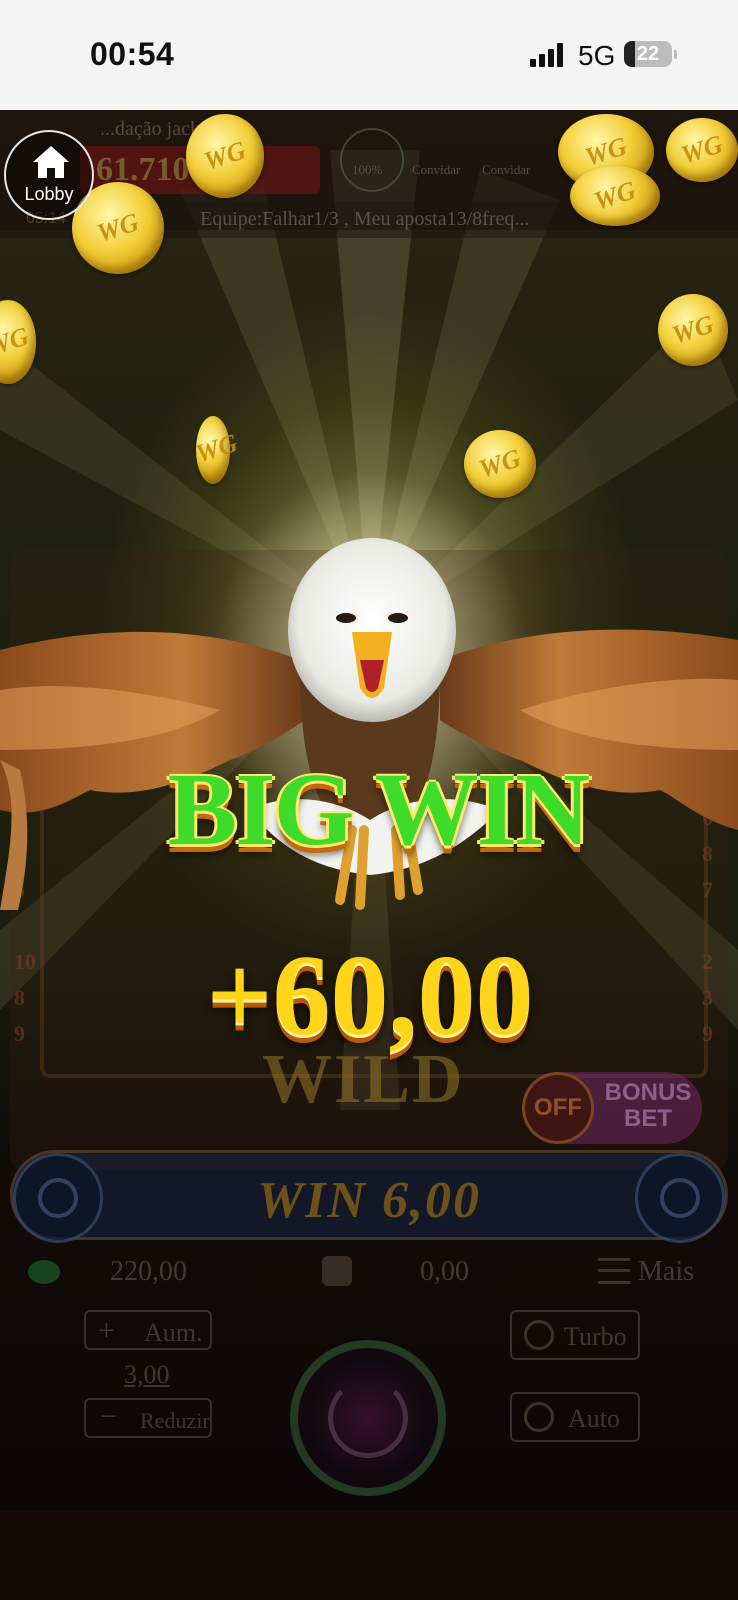 The width and height of the screenshot is (738, 1600). What do you see at coordinates (106, 1330) in the screenshot?
I see `plus-icon: +` at bounding box center [106, 1330].